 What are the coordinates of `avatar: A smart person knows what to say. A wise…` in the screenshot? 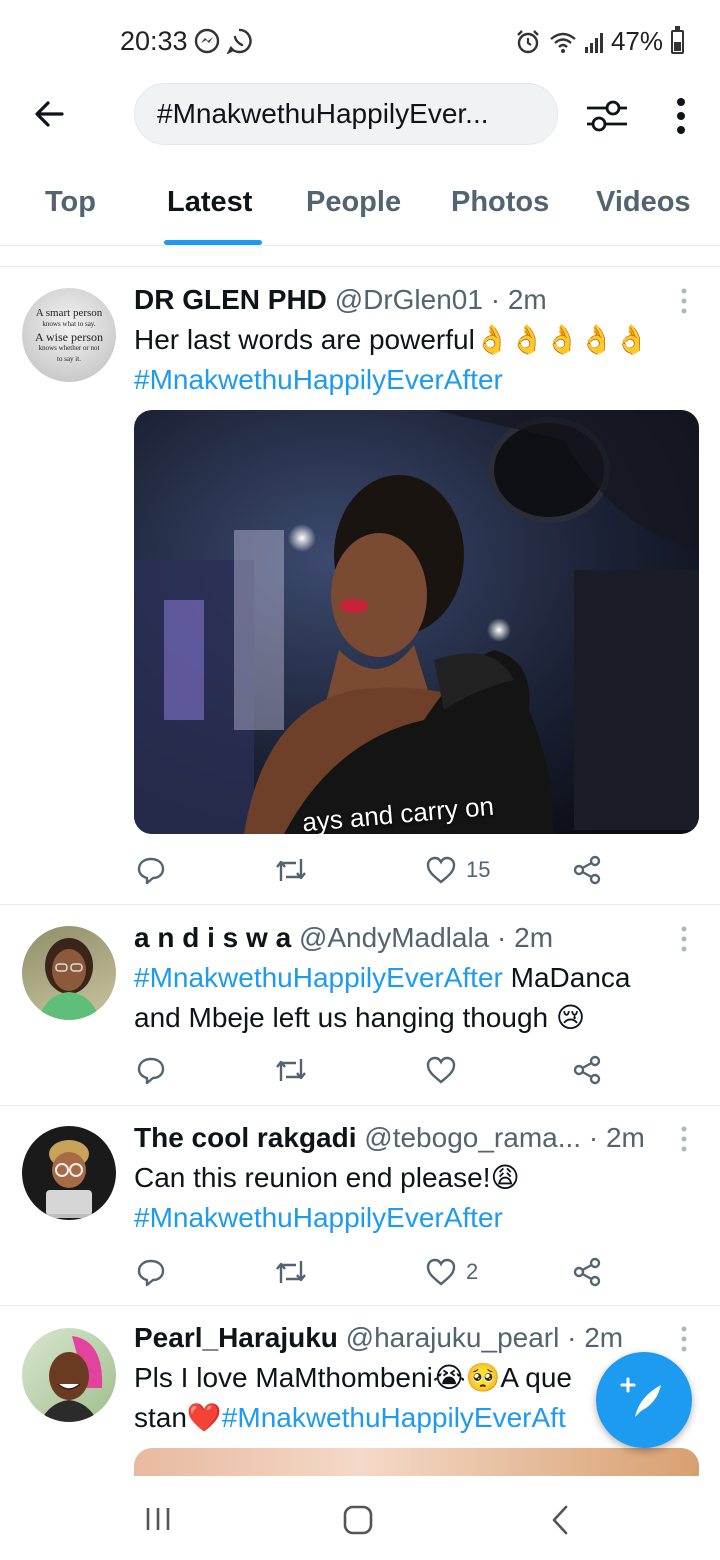 It's located at (69, 335).